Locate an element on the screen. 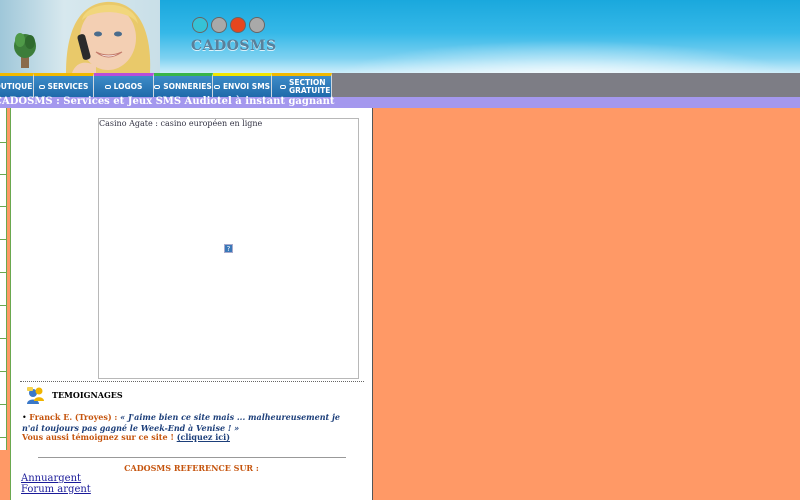  woman-on-phone-photo is located at coordinates (108, 37).